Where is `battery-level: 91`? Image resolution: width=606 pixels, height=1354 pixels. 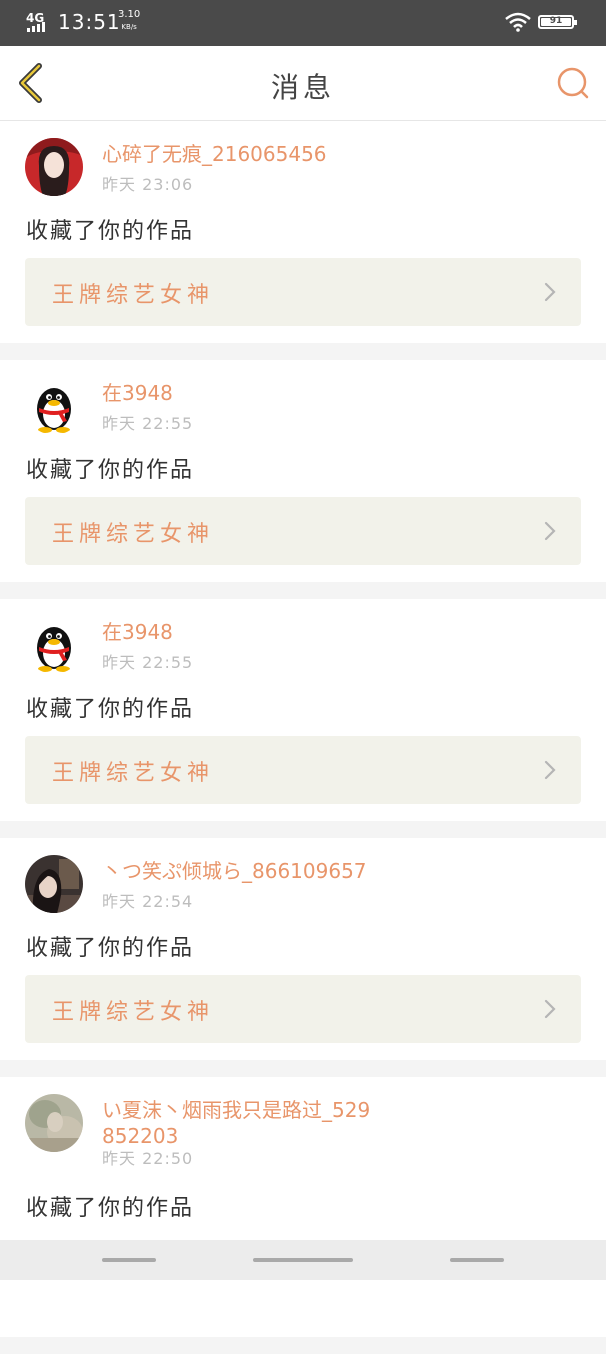 battery-level: 91 is located at coordinates (556, 21).